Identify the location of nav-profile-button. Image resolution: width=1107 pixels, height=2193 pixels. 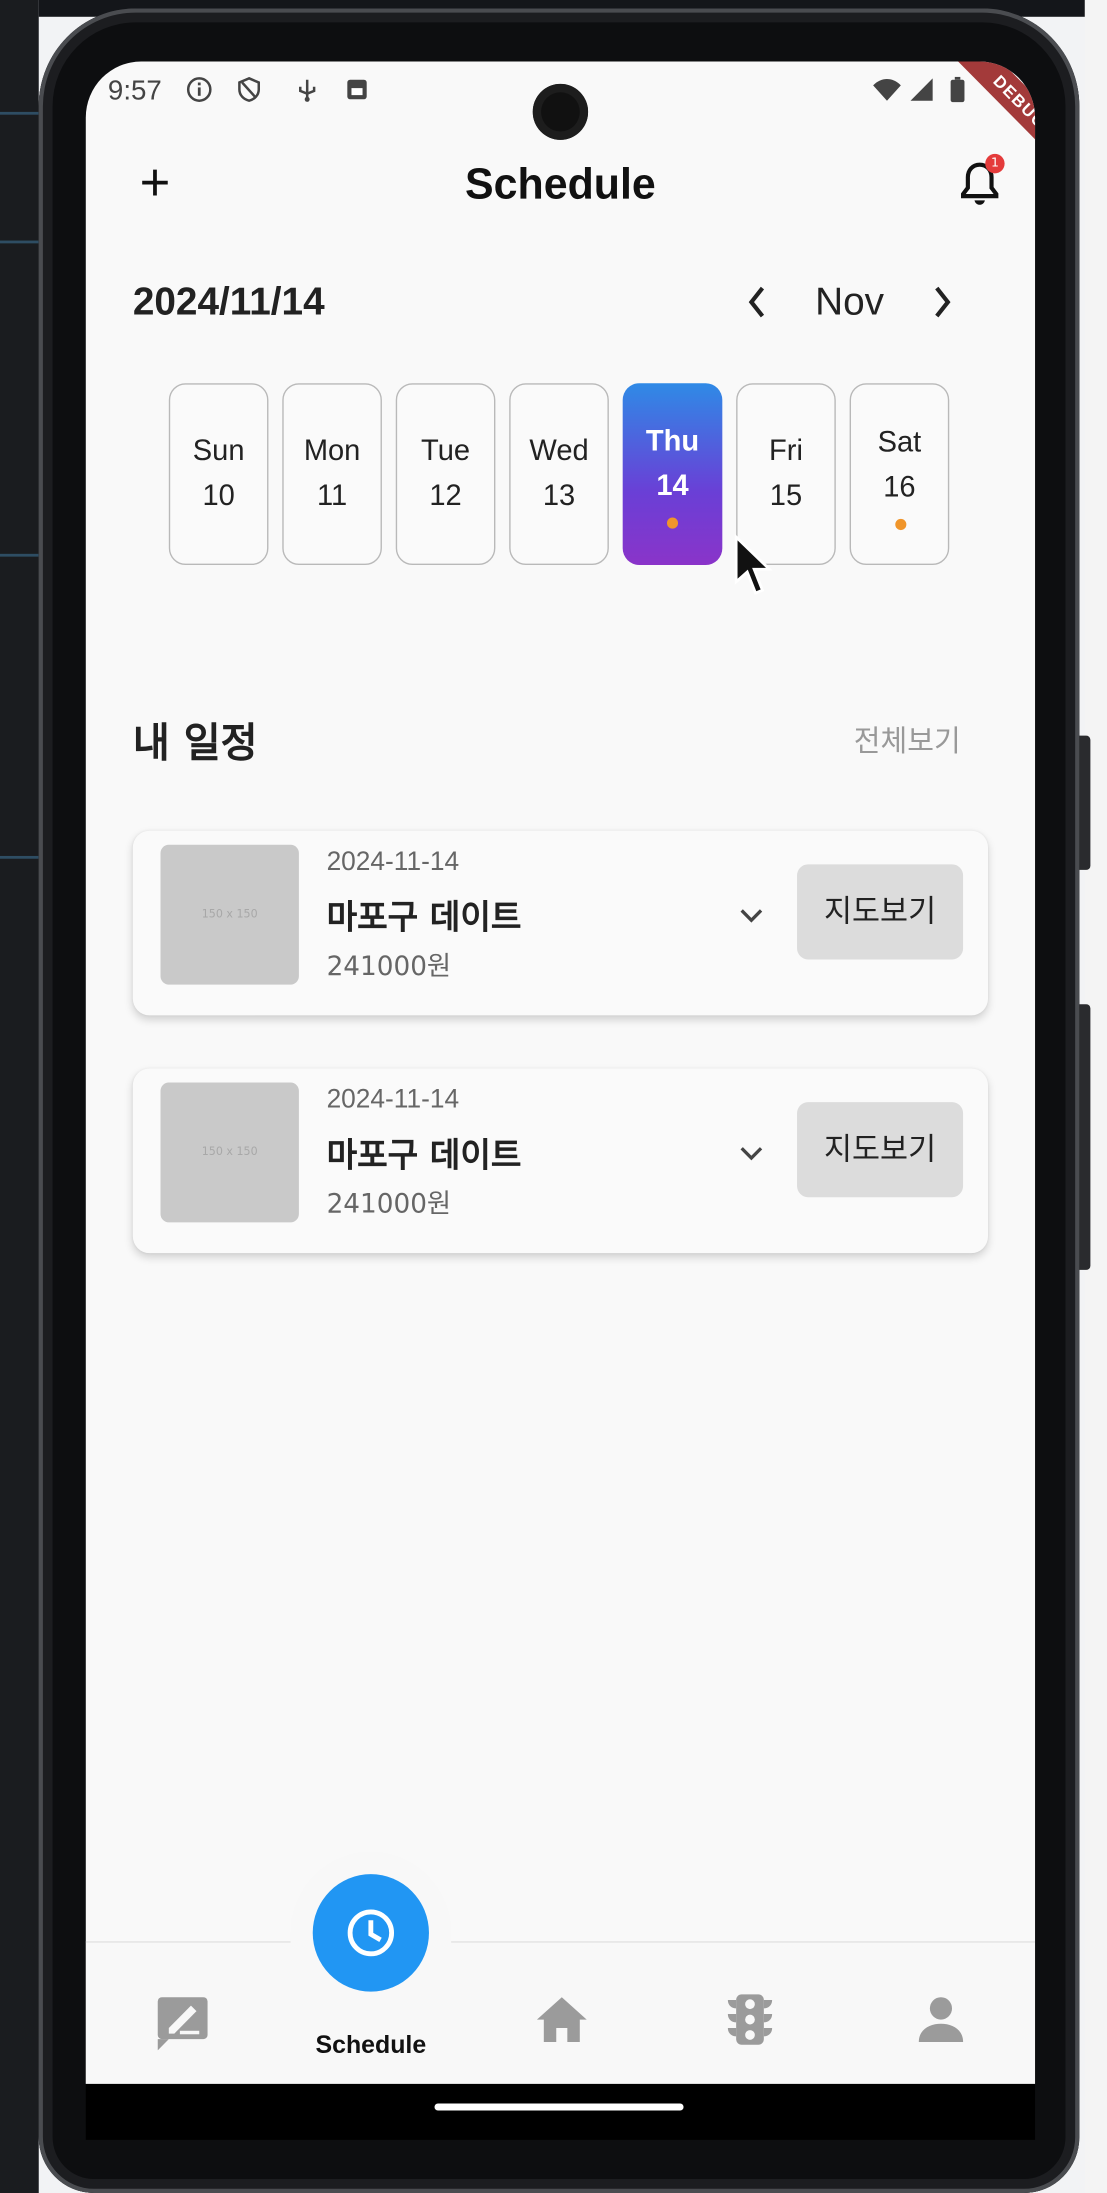
(941, 2020).